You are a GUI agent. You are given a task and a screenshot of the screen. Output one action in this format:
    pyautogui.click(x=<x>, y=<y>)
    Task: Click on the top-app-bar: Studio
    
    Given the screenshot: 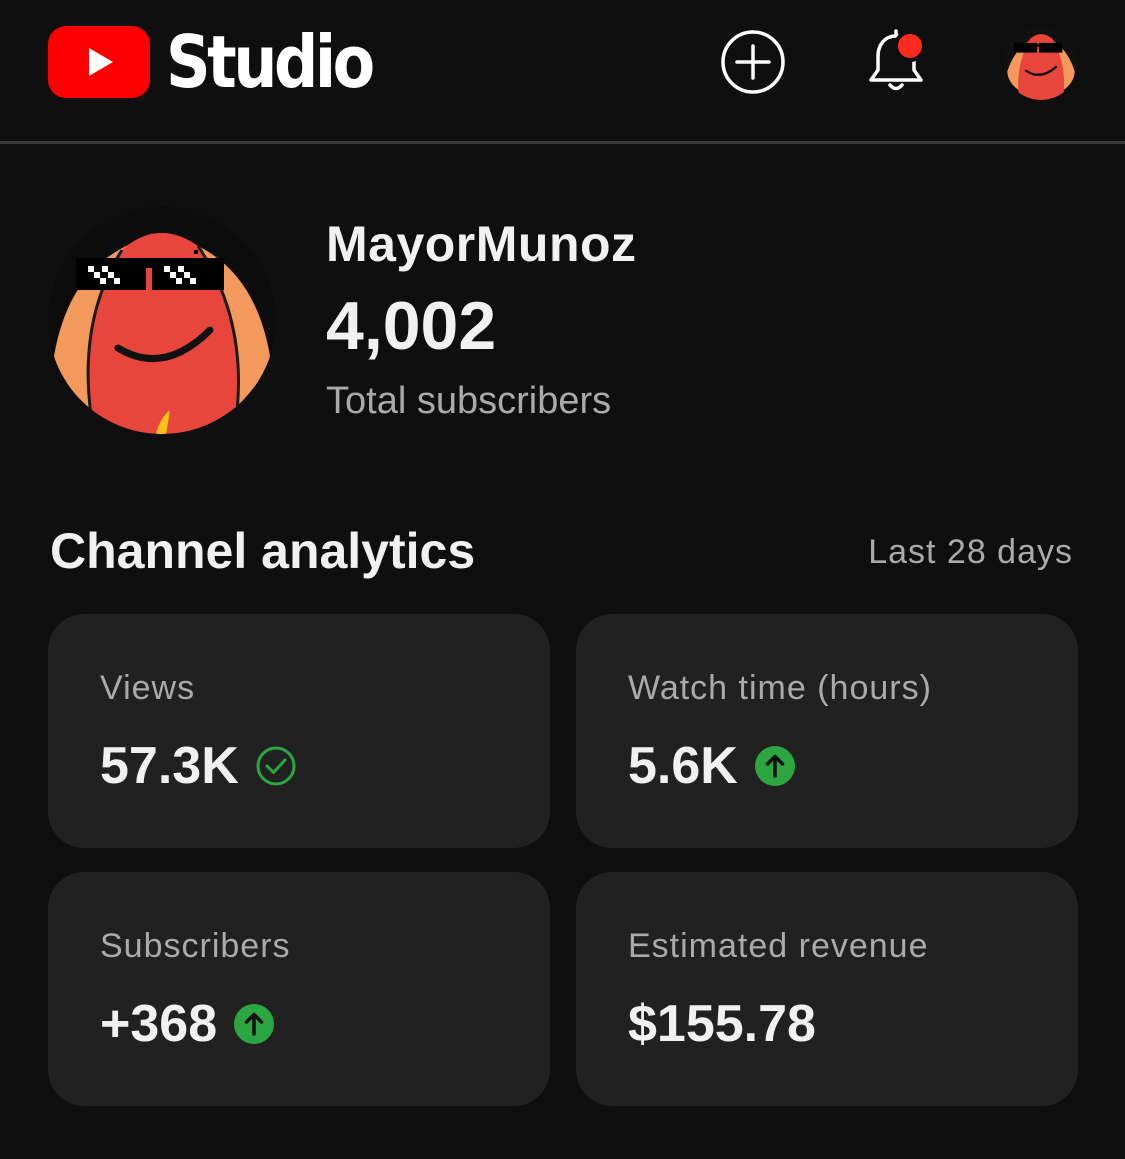 What is the action you would take?
    pyautogui.click(x=562, y=72)
    